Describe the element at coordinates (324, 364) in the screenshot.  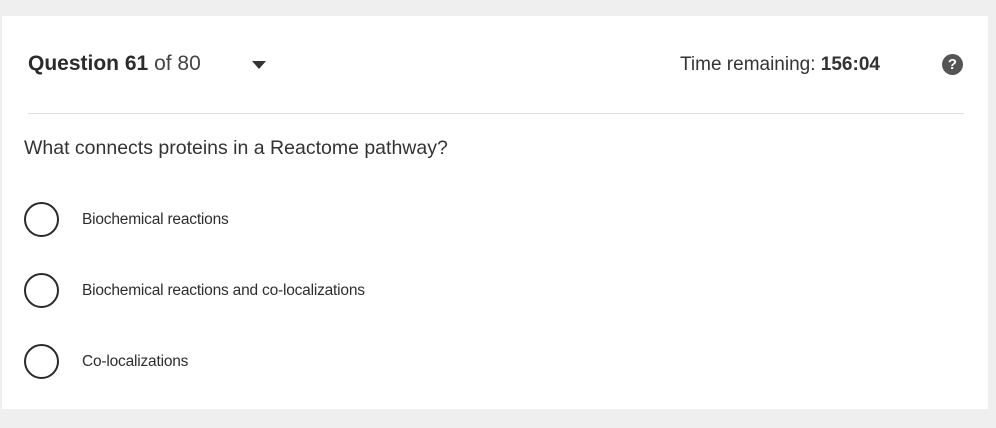
I see `answer-option: Co-localizations` at that location.